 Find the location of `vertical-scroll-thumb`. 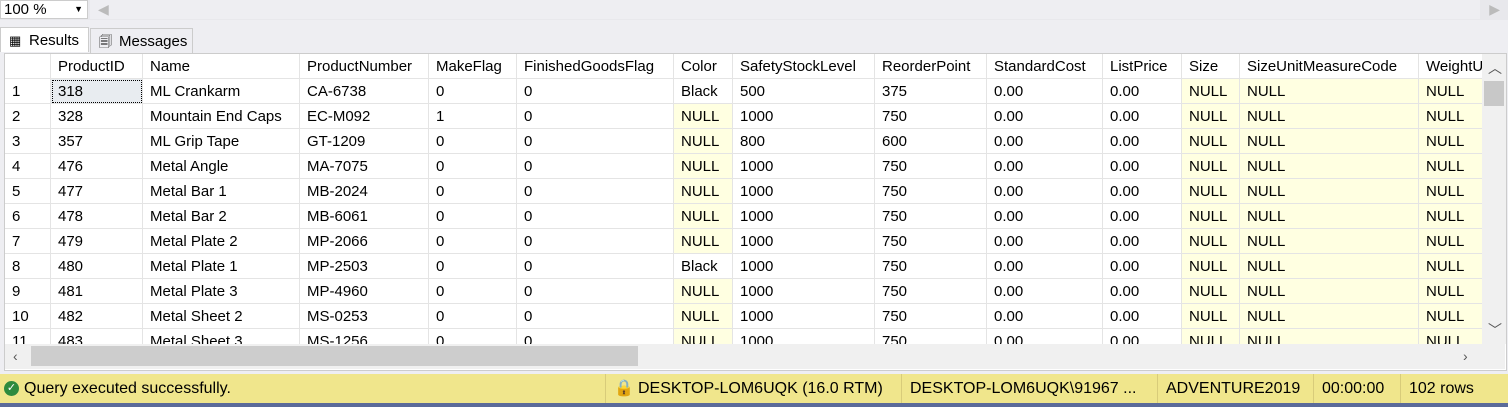

vertical-scroll-thumb is located at coordinates (1494, 93).